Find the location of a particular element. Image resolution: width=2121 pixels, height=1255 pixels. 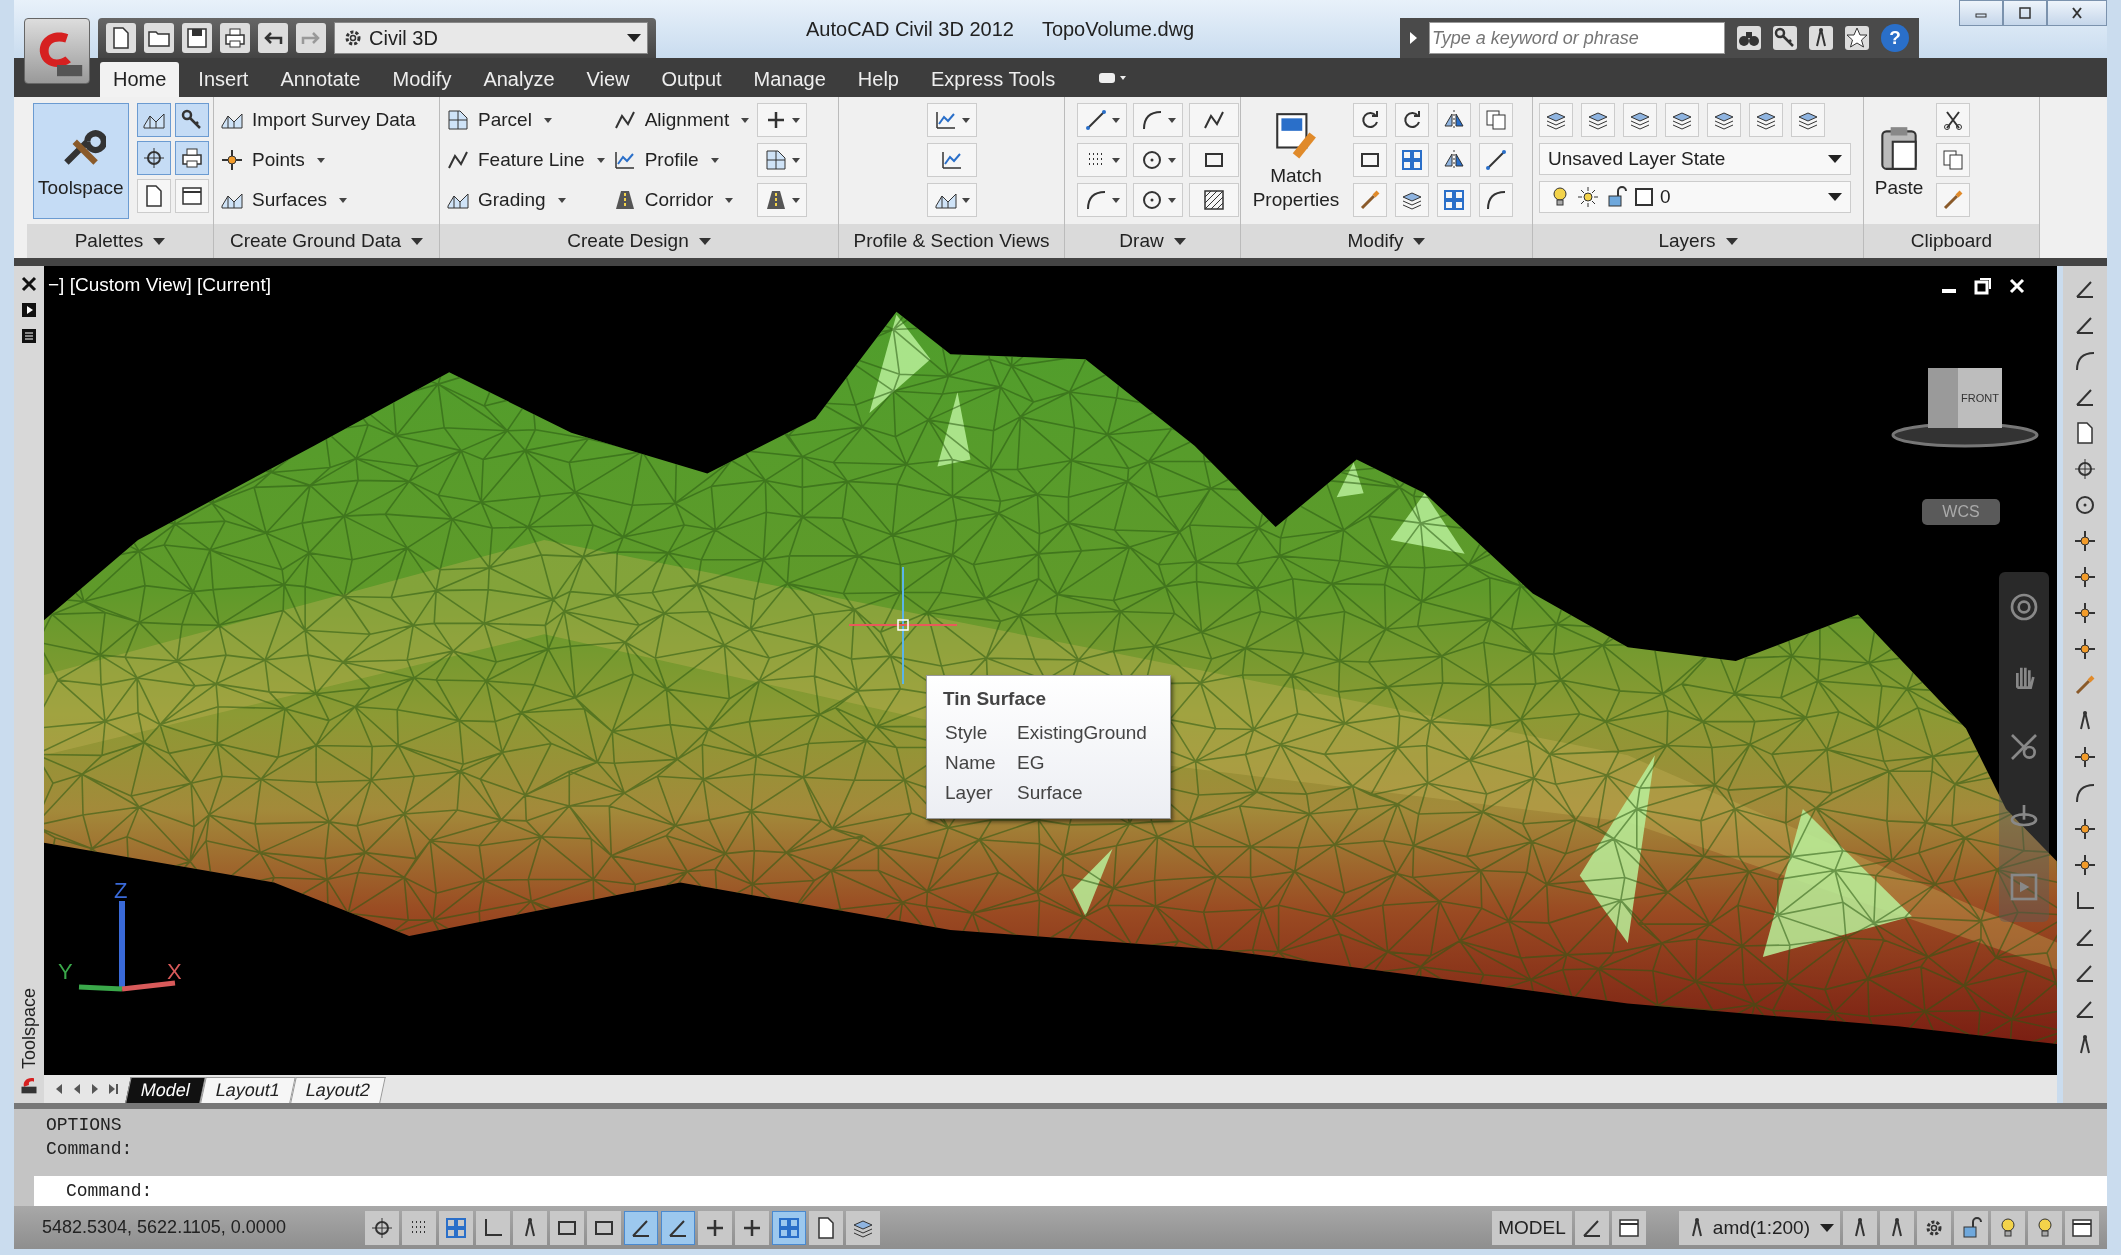

ribbon-tab: Help is located at coordinates (878, 79).